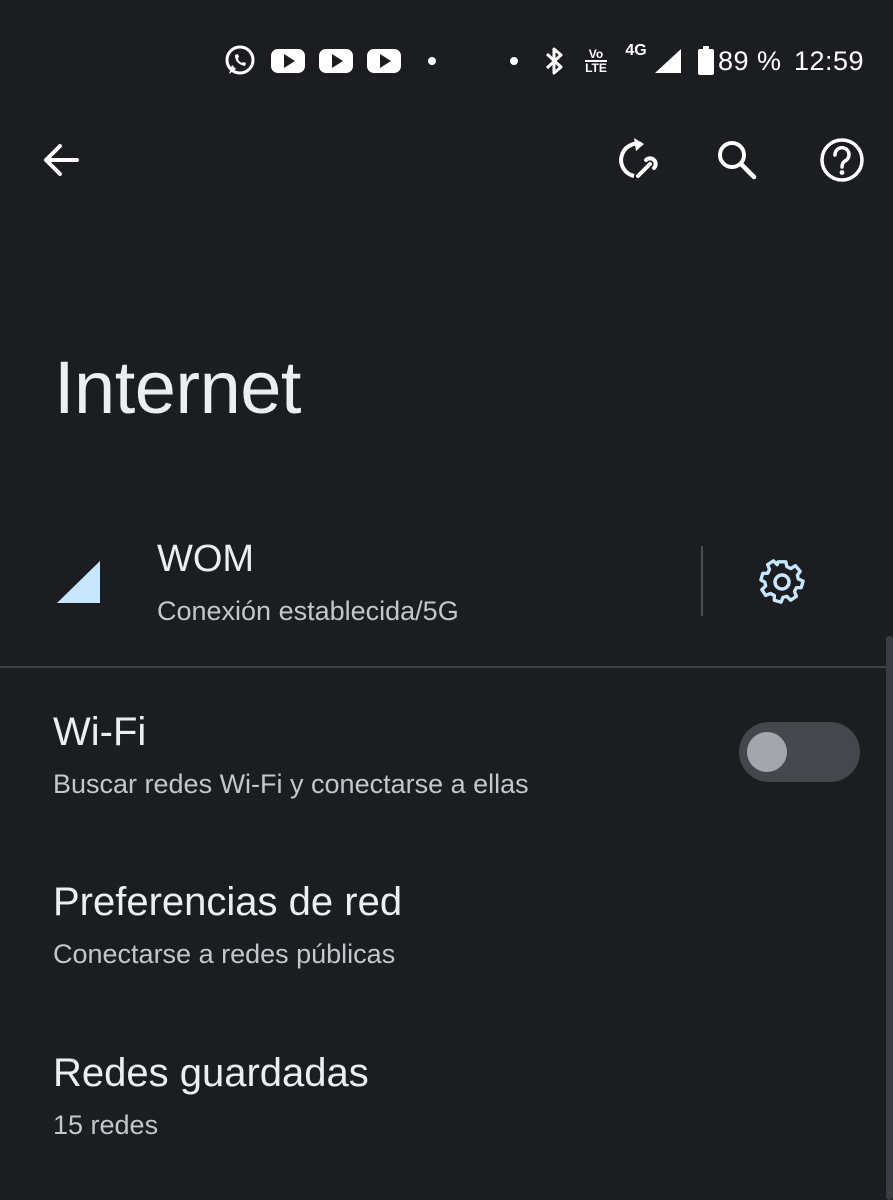  I want to click on status-bar: Vo LTE 4G 89 % 12:59, so click(446, 61).